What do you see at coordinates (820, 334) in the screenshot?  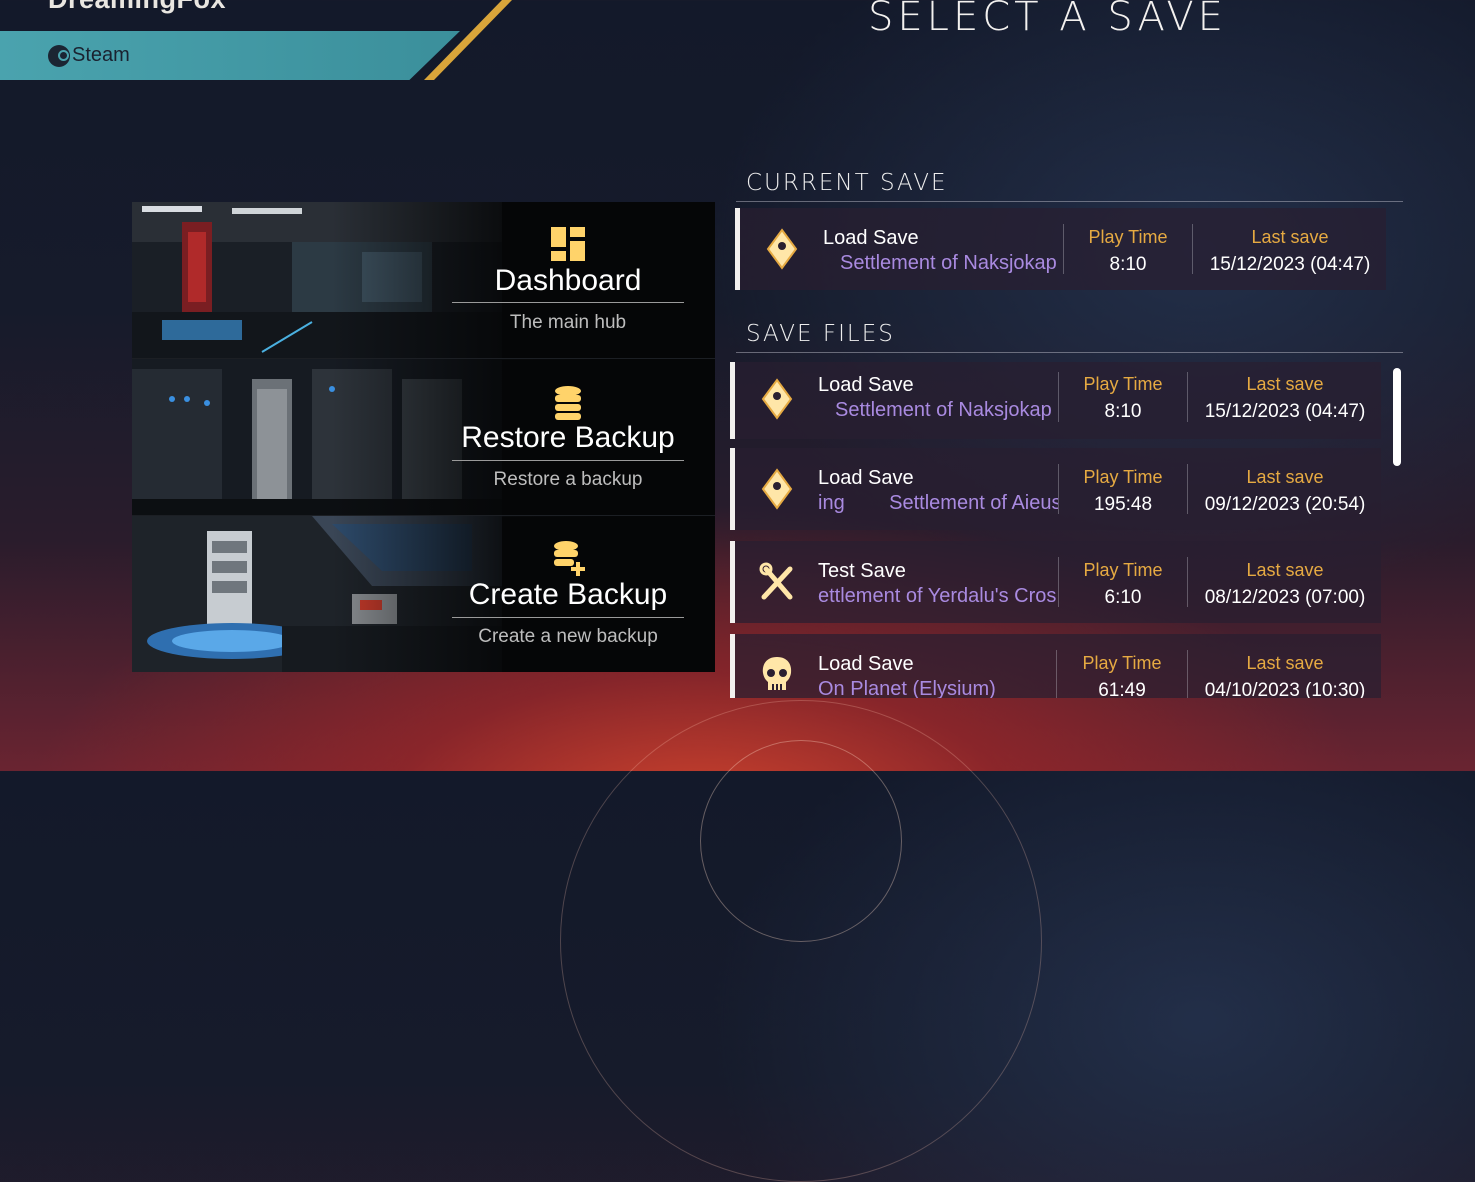 I see `save-files-heading: SAVE FILES` at bounding box center [820, 334].